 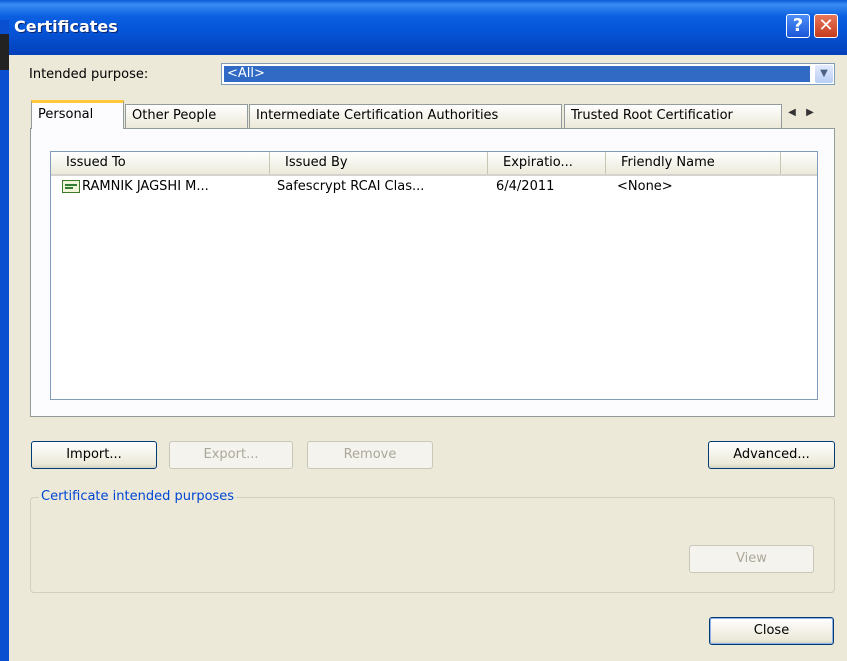 What do you see at coordinates (517, 74) in the screenshot?
I see `intended-purpose-value: <All>` at bounding box center [517, 74].